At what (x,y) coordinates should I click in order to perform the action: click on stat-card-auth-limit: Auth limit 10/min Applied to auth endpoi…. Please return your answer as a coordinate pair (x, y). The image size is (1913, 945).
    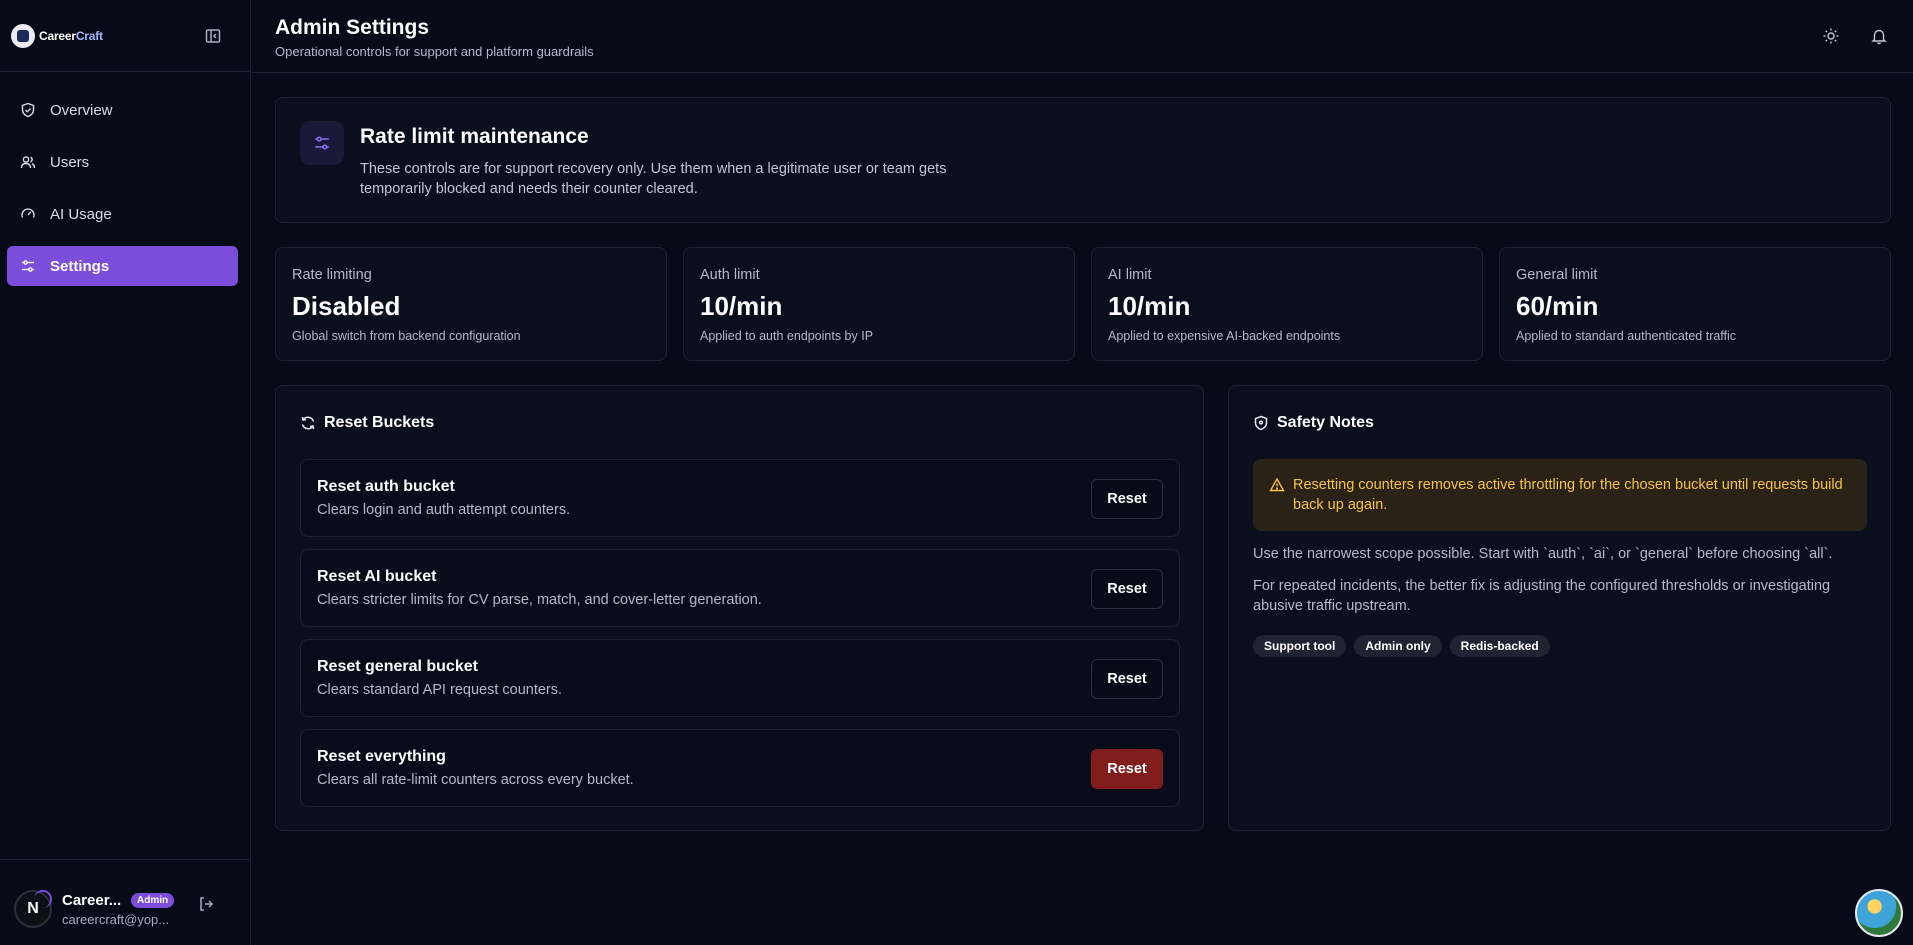
    Looking at the image, I should click on (879, 304).